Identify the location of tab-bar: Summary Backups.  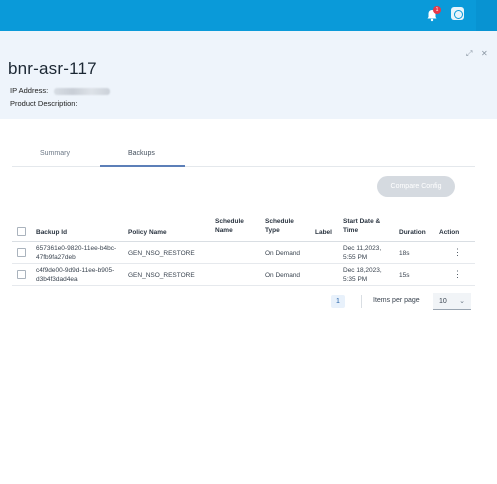
(243, 156).